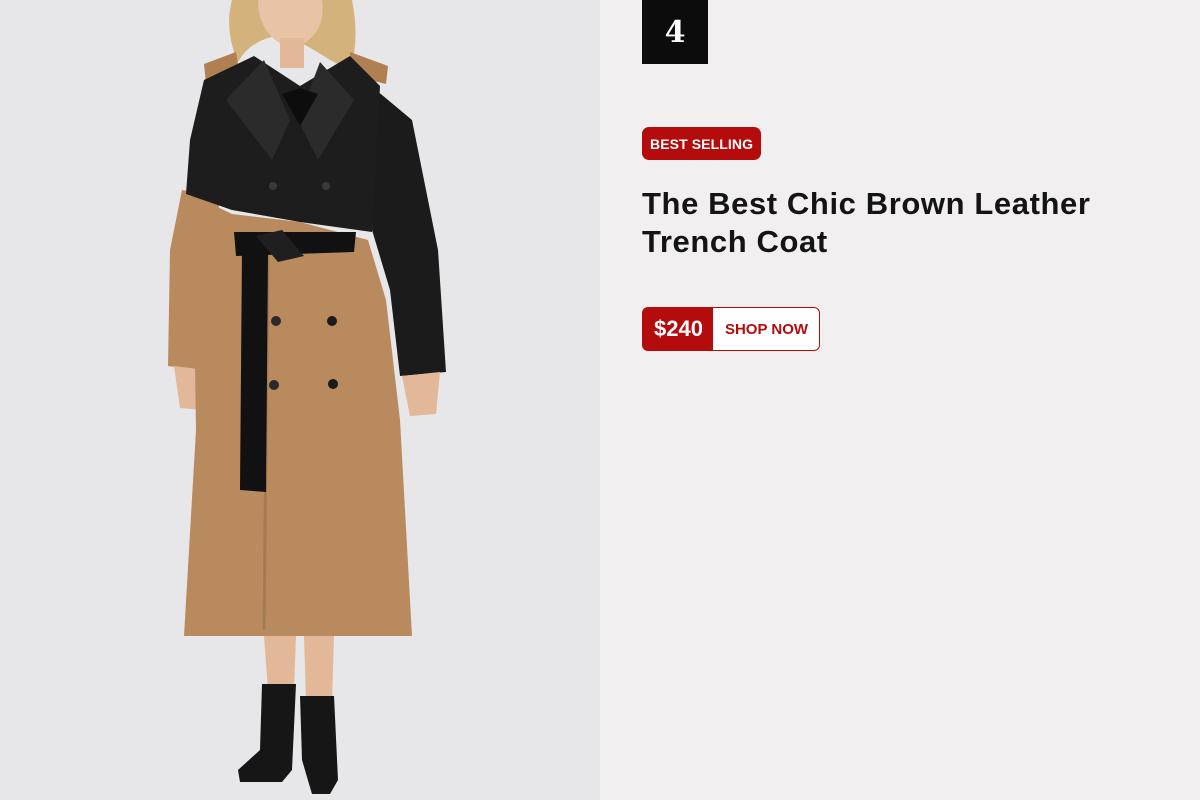 This screenshot has width=1200, height=800. I want to click on shop-now-button: SHOP NOW, so click(766, 329).